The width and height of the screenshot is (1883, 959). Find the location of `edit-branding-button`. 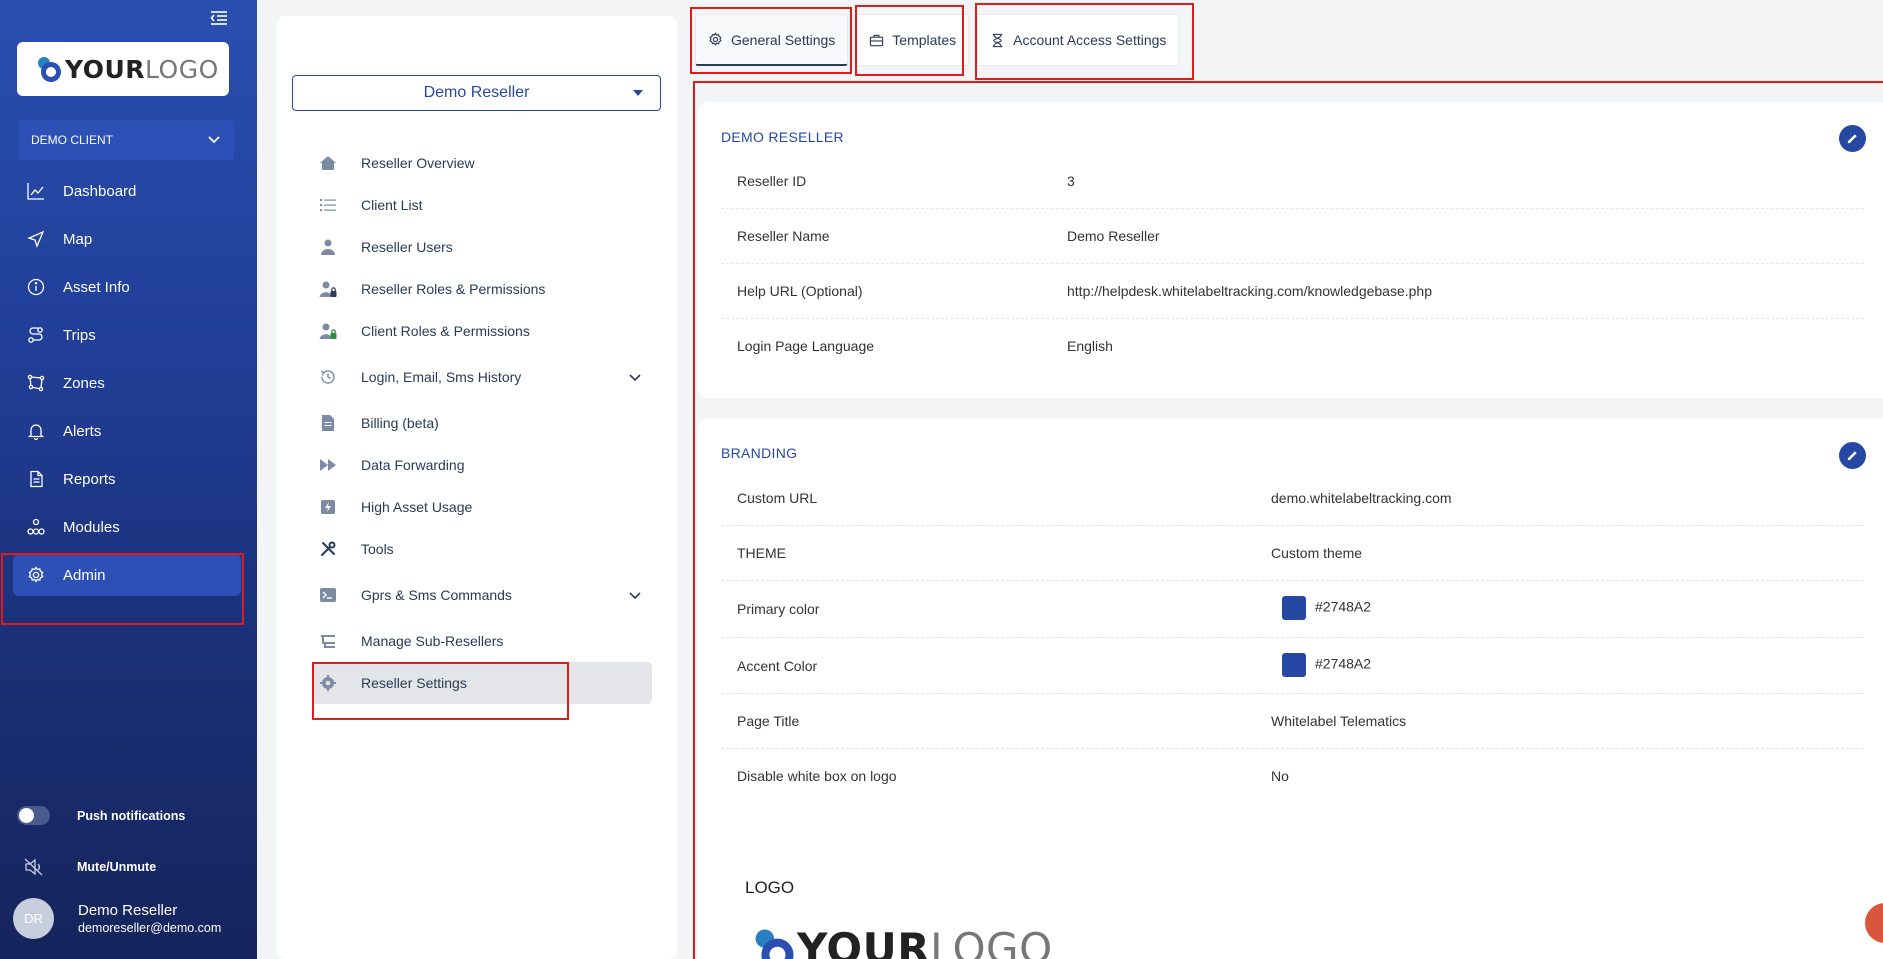

edit-branding-button is located at coordinates (1852, 455).